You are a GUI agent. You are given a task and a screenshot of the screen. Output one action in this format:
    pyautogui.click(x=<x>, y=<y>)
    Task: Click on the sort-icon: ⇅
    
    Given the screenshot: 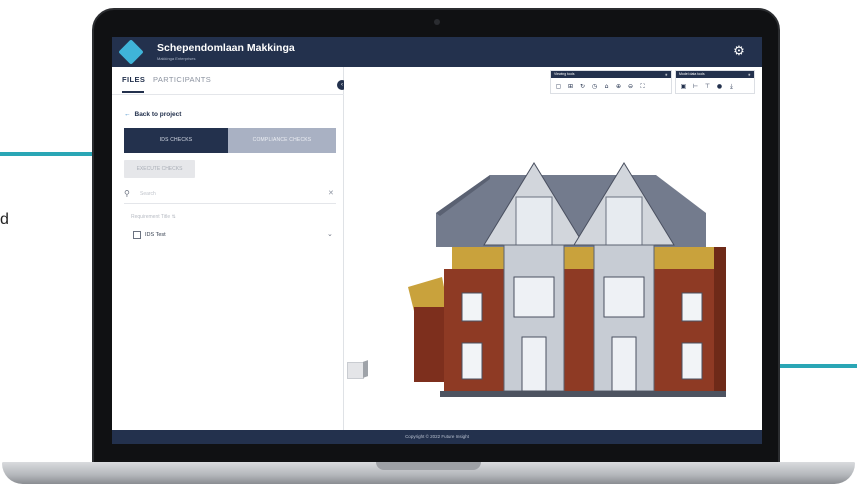 What is the action you would take?
    pyautogui.click(x=173, y=217)
    